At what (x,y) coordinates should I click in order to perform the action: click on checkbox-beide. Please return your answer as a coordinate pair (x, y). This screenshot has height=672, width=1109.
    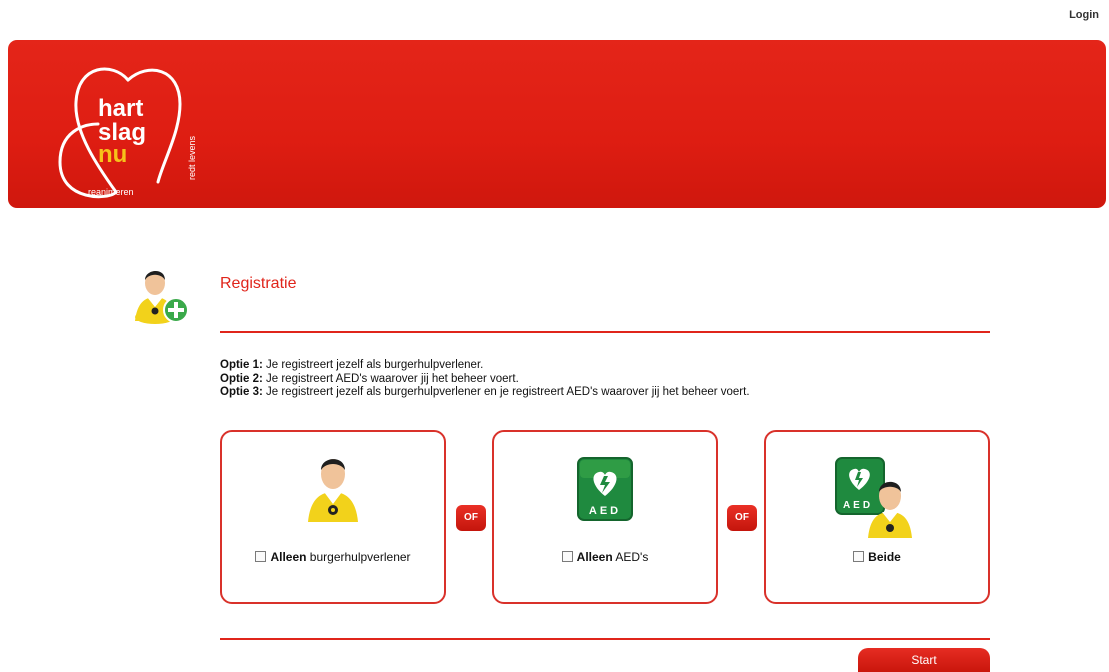
    Looking at the image, I should click on (859, 556).